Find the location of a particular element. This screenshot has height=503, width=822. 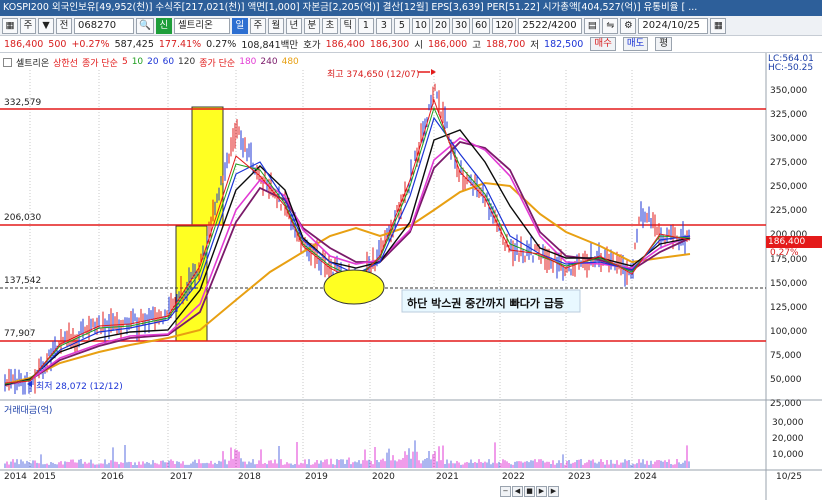

price-tick-label: 150,000 is located at coordinates (789, 284).